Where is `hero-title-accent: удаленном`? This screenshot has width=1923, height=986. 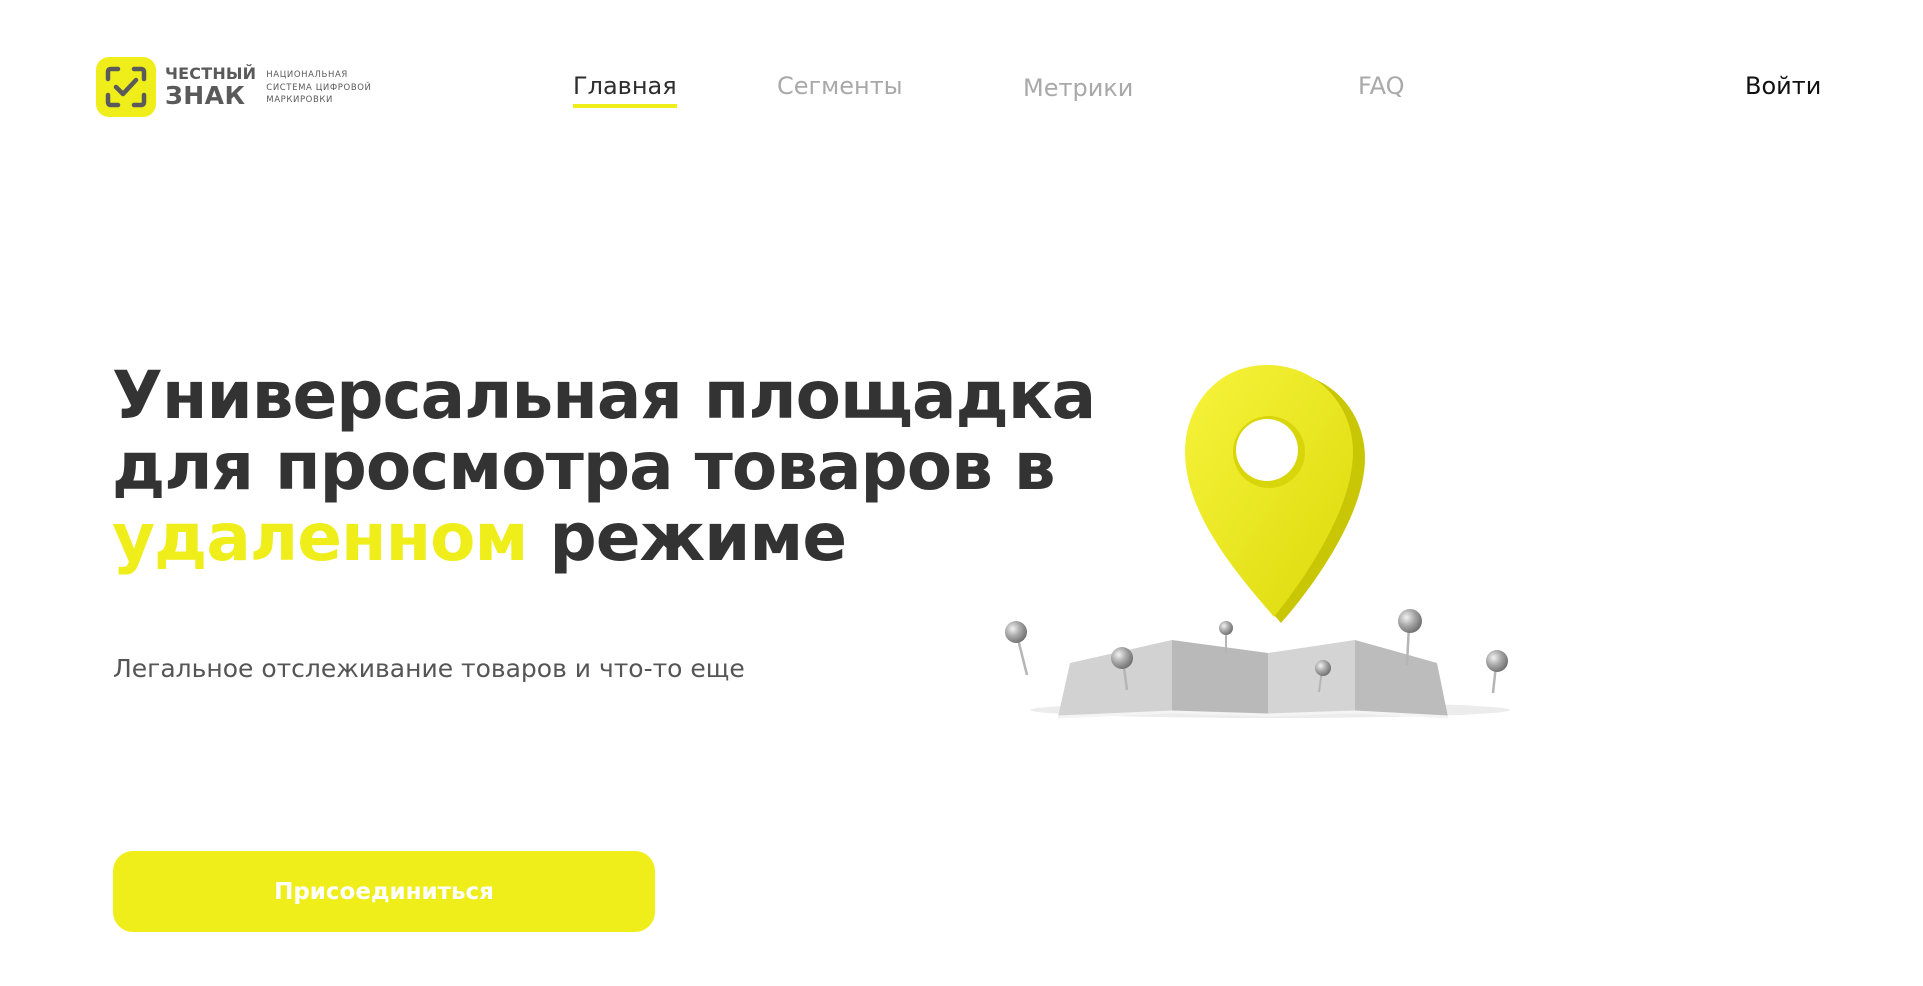
hero-title-accent: удаленном is located at coordinates (320, 537).